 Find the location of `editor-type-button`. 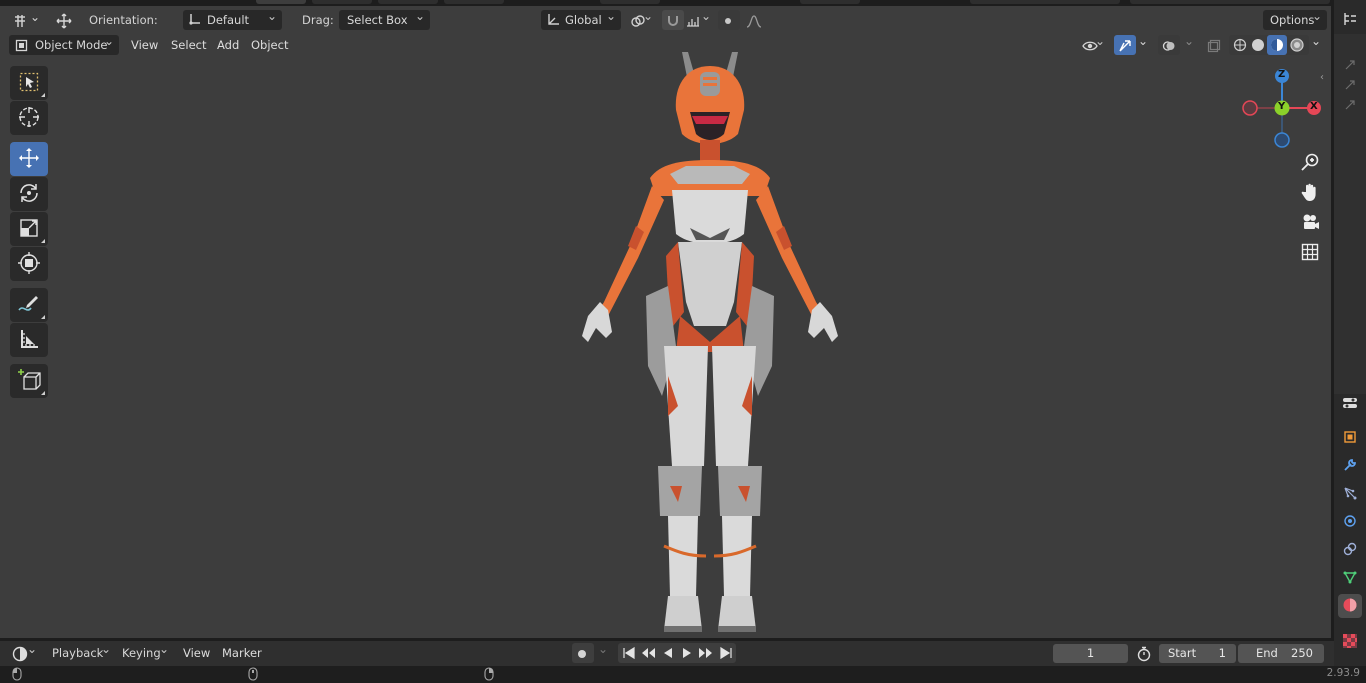

editor-type-button is located at coordinates (24, 651).